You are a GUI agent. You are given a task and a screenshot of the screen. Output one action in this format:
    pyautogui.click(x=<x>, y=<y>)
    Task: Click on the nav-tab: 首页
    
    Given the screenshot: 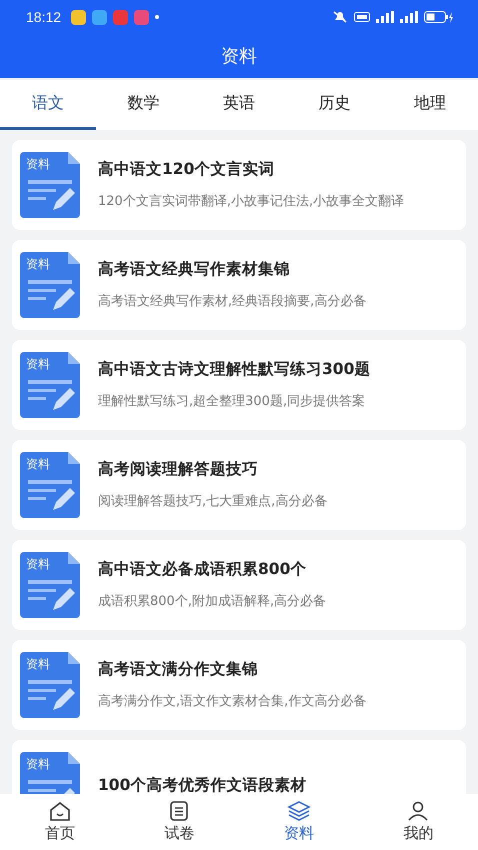 What is the action you would take?
    pyautogui.click(x=60, y=822)
    